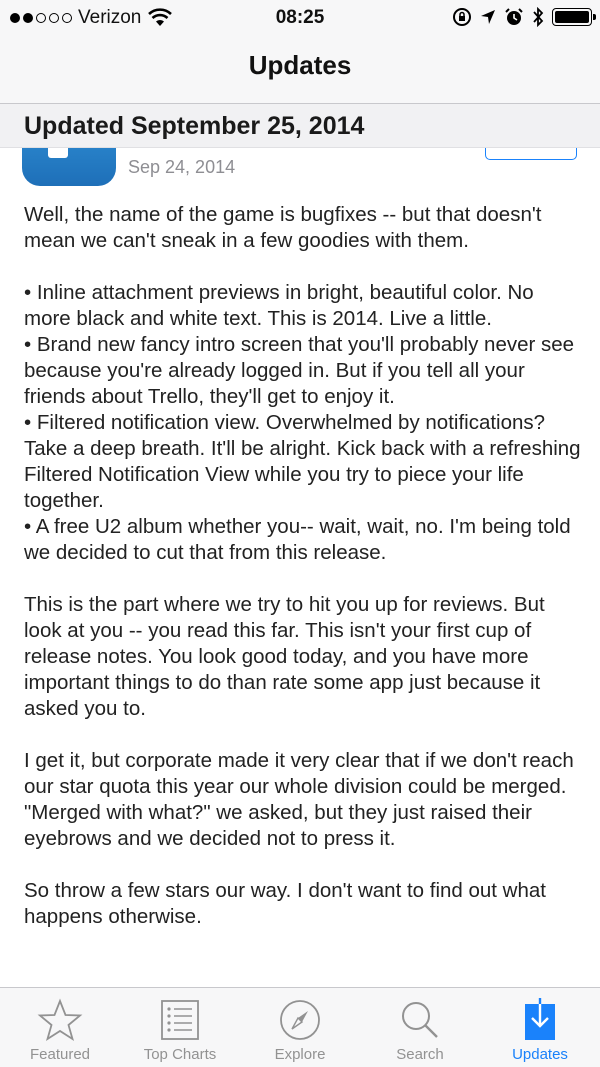 This screenshot has width=600, height=1067. What do you see at coordinates (69, 167) in the screenshot?
I see `trello-app-icon` at bounding box center [69, 167].